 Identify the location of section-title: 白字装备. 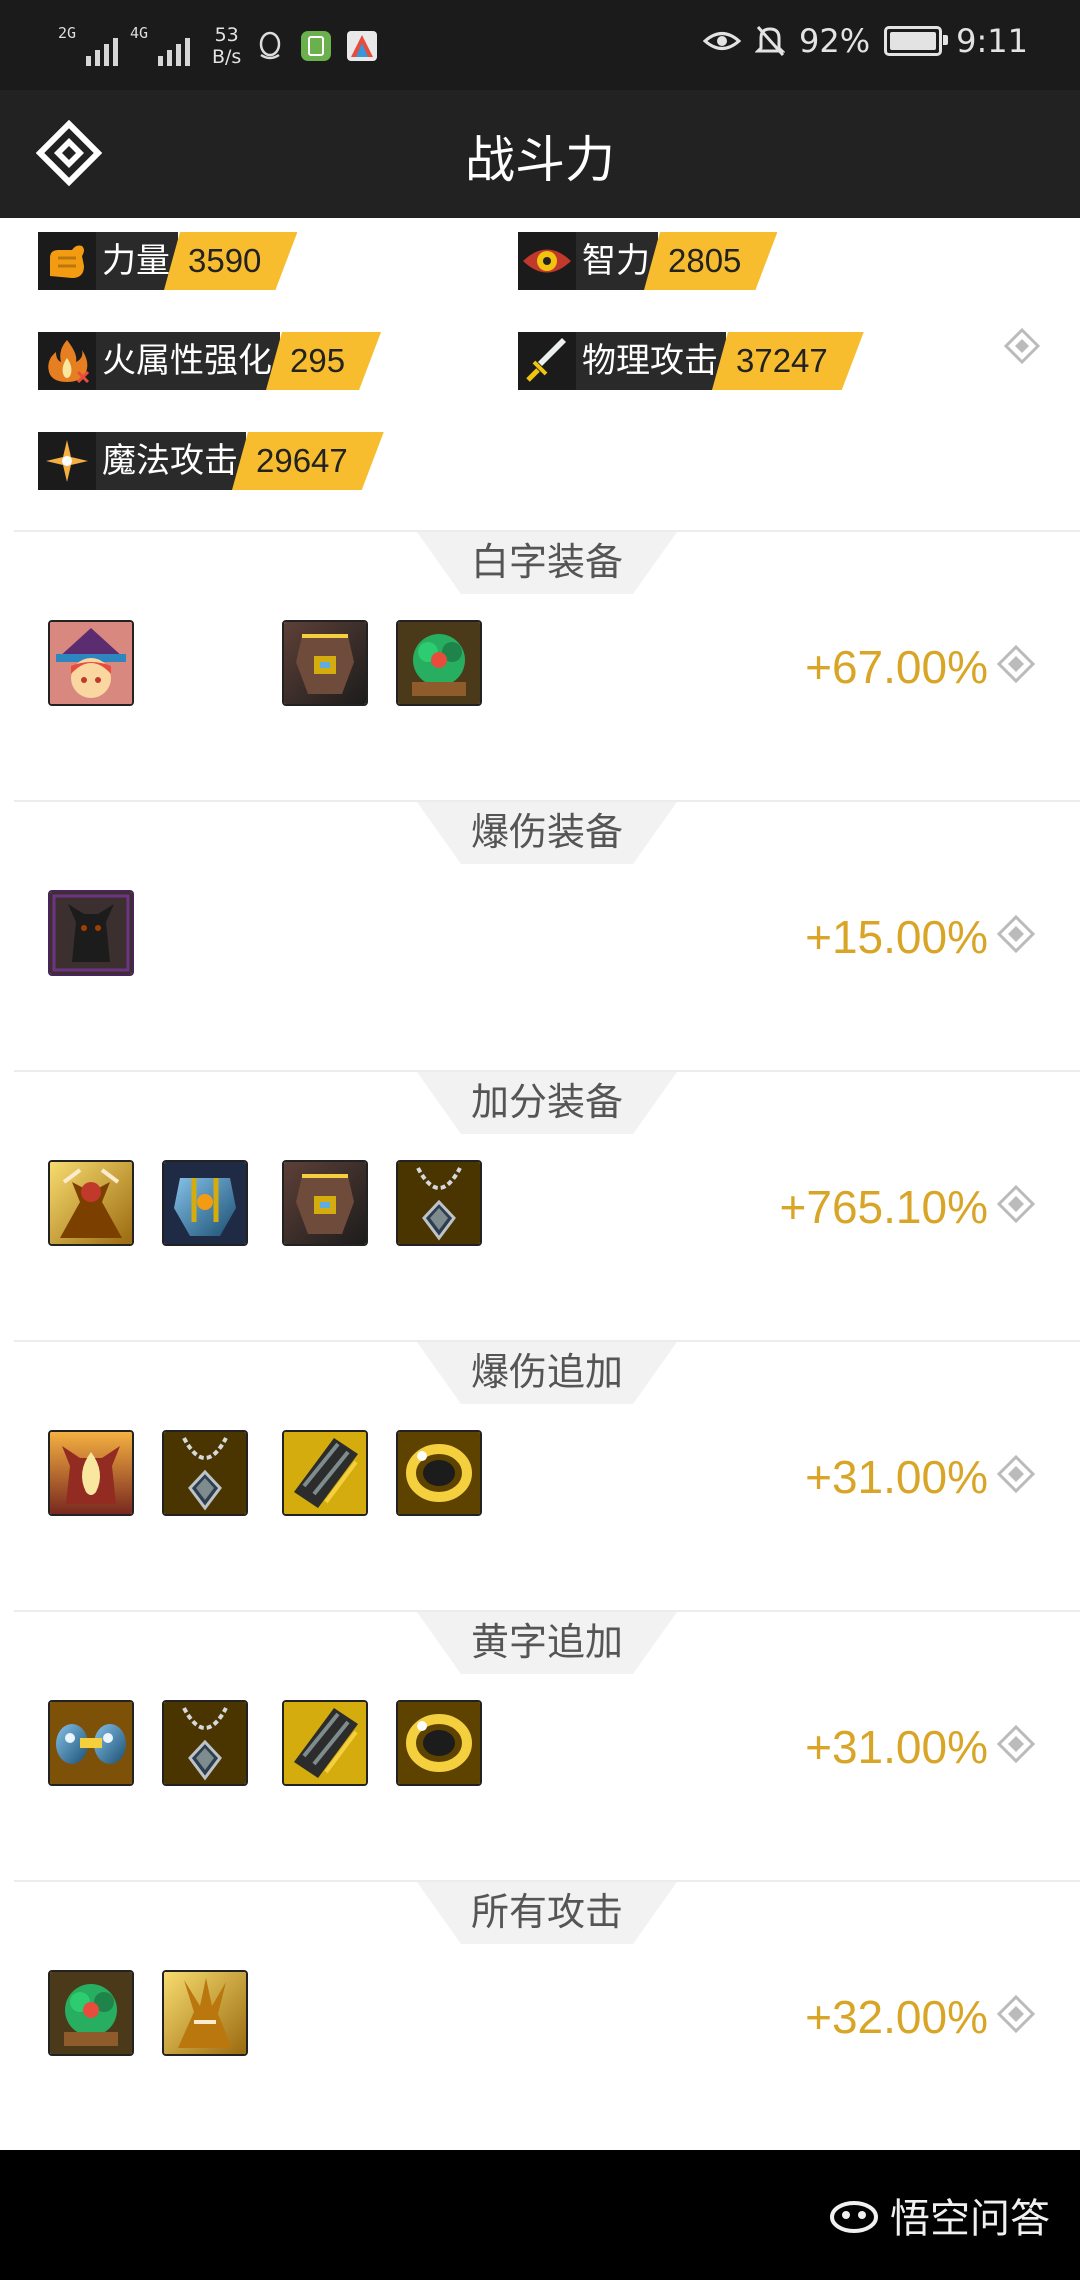
(547, 563).